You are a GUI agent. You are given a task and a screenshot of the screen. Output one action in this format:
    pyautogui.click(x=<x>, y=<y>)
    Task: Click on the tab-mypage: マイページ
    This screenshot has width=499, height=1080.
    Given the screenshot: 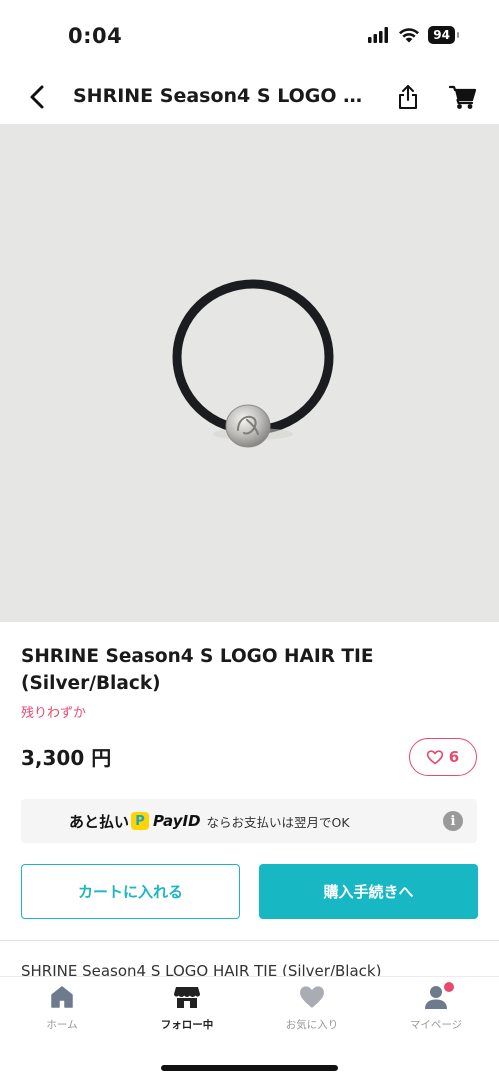 What is the action you would take?
    pyautogui.click(x=436, y=1010)
    